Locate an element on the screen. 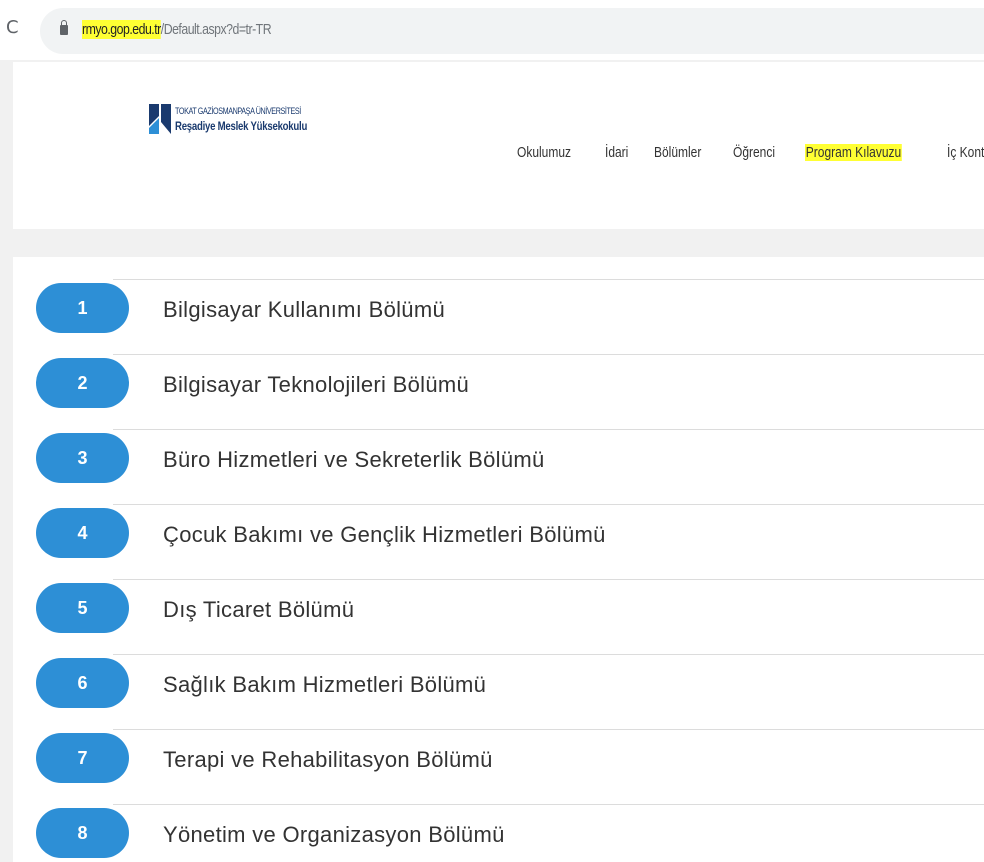 This screenshot has height=862, width=984. list-item: 1 Bilgisayar Kullanımı Bölümü is located at coordinates (498, 295).